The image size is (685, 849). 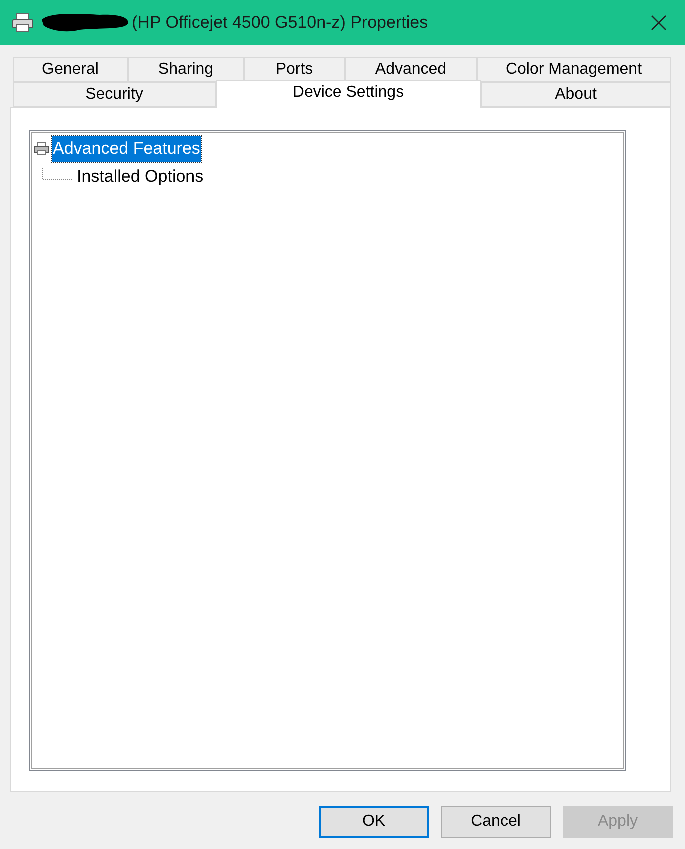 What do you see at coordinates (186, 69) in the screenshot?
I see `tab: Sharing` at bounding box center [186, 69].